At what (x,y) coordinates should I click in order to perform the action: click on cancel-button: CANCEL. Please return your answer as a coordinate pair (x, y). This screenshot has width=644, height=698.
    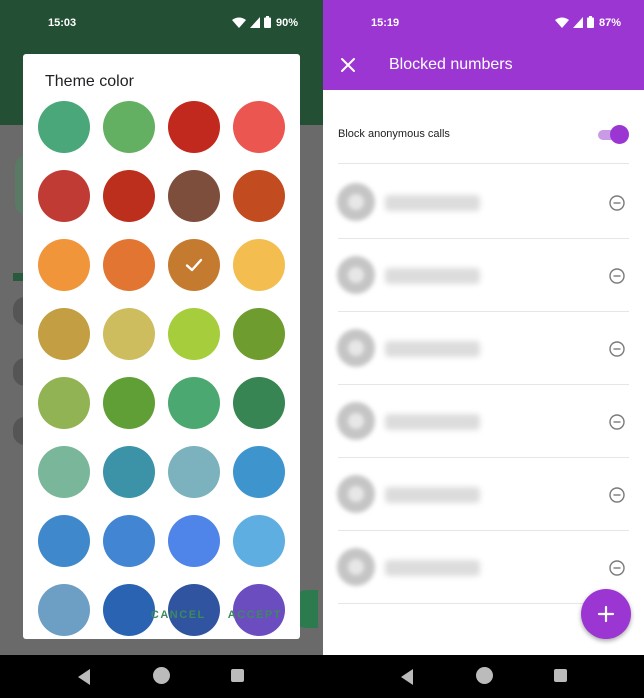
    Looking at the image, I should click on (178, 615).